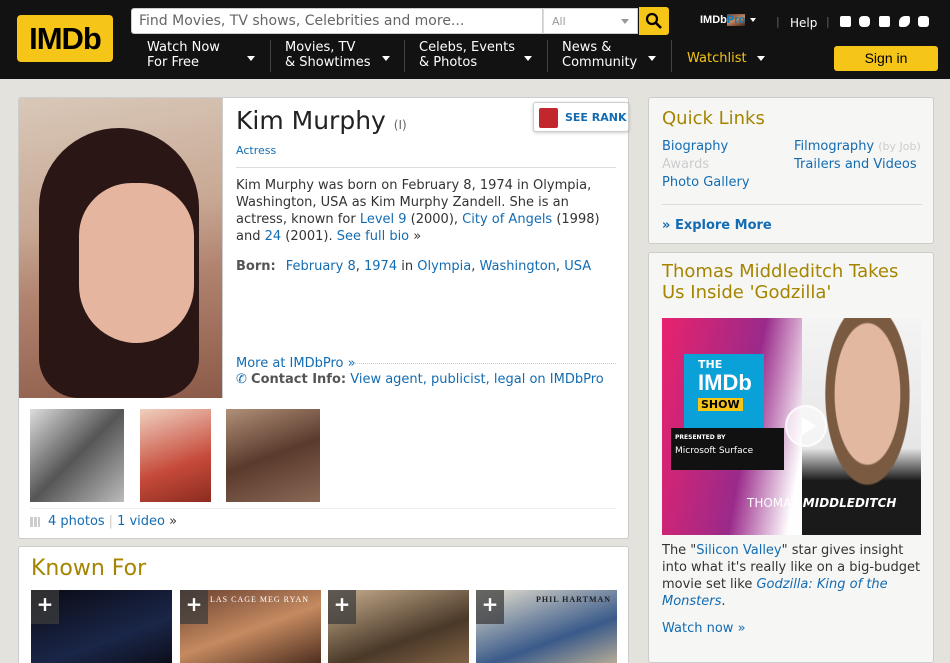 This screenshot has width=950, height=663. Describe the element at coordinates (803, 23) in the screenshot. I see `help-link: Help` at that location.